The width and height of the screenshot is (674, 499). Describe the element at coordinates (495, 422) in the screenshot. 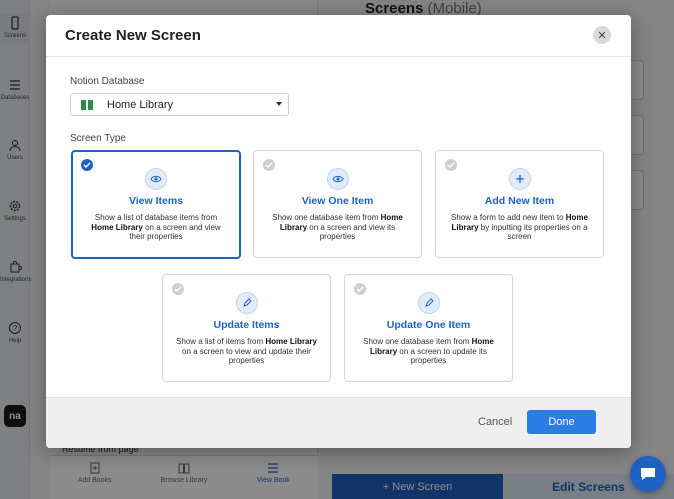

I see `cancel-button: Cancel` at that location.